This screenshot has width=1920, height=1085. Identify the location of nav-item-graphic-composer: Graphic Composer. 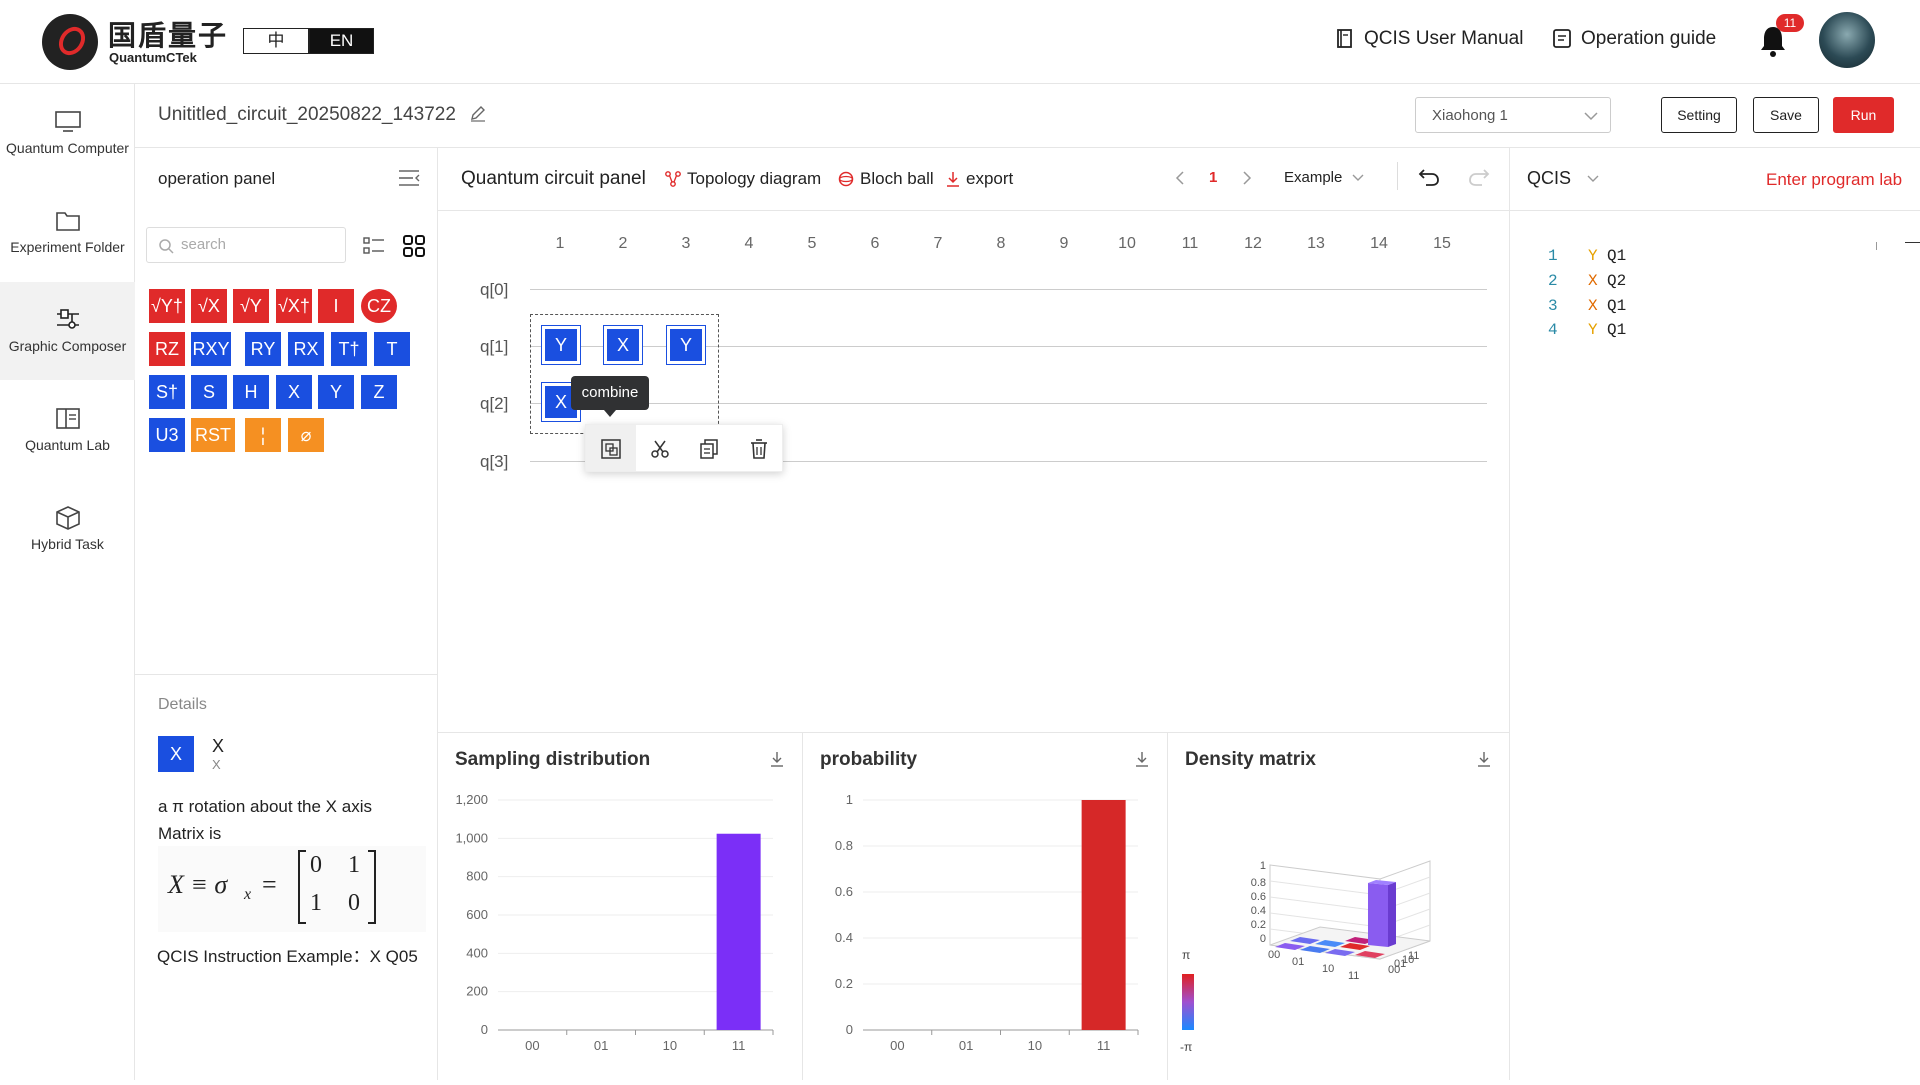
(67, 331).